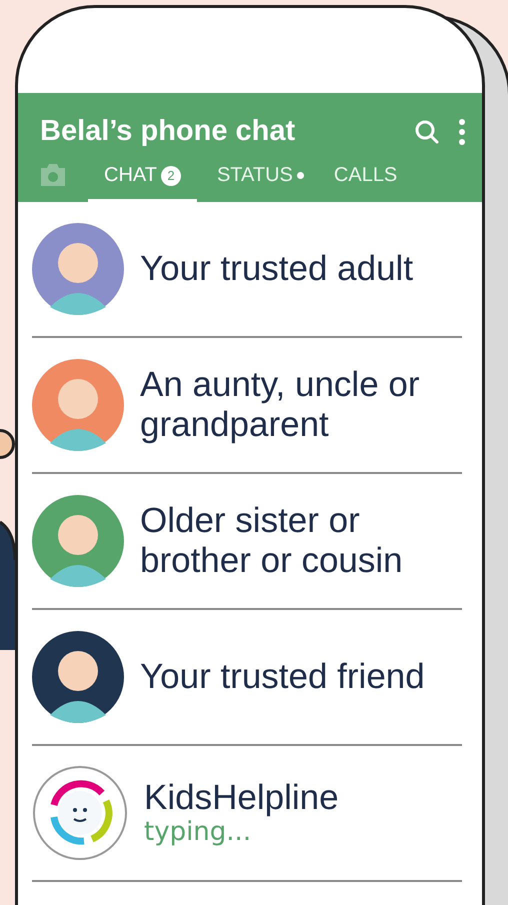 The height and width of the screenshot is (905, 508). I want to click on contact-name: Your trusted adult, so click(277, 269).